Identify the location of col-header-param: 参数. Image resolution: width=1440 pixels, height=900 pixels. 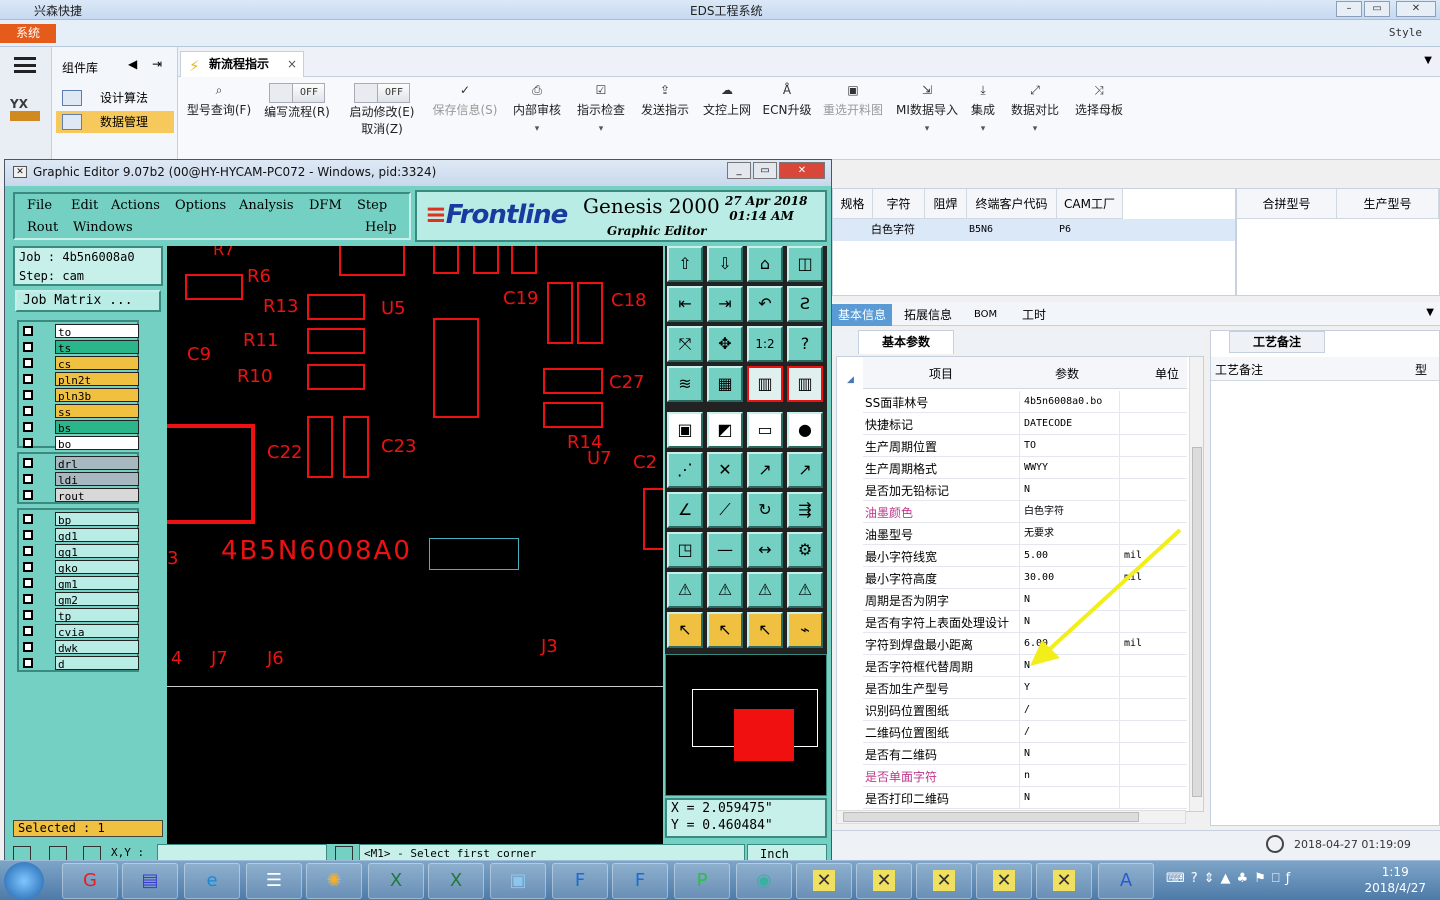
(1067, 373).